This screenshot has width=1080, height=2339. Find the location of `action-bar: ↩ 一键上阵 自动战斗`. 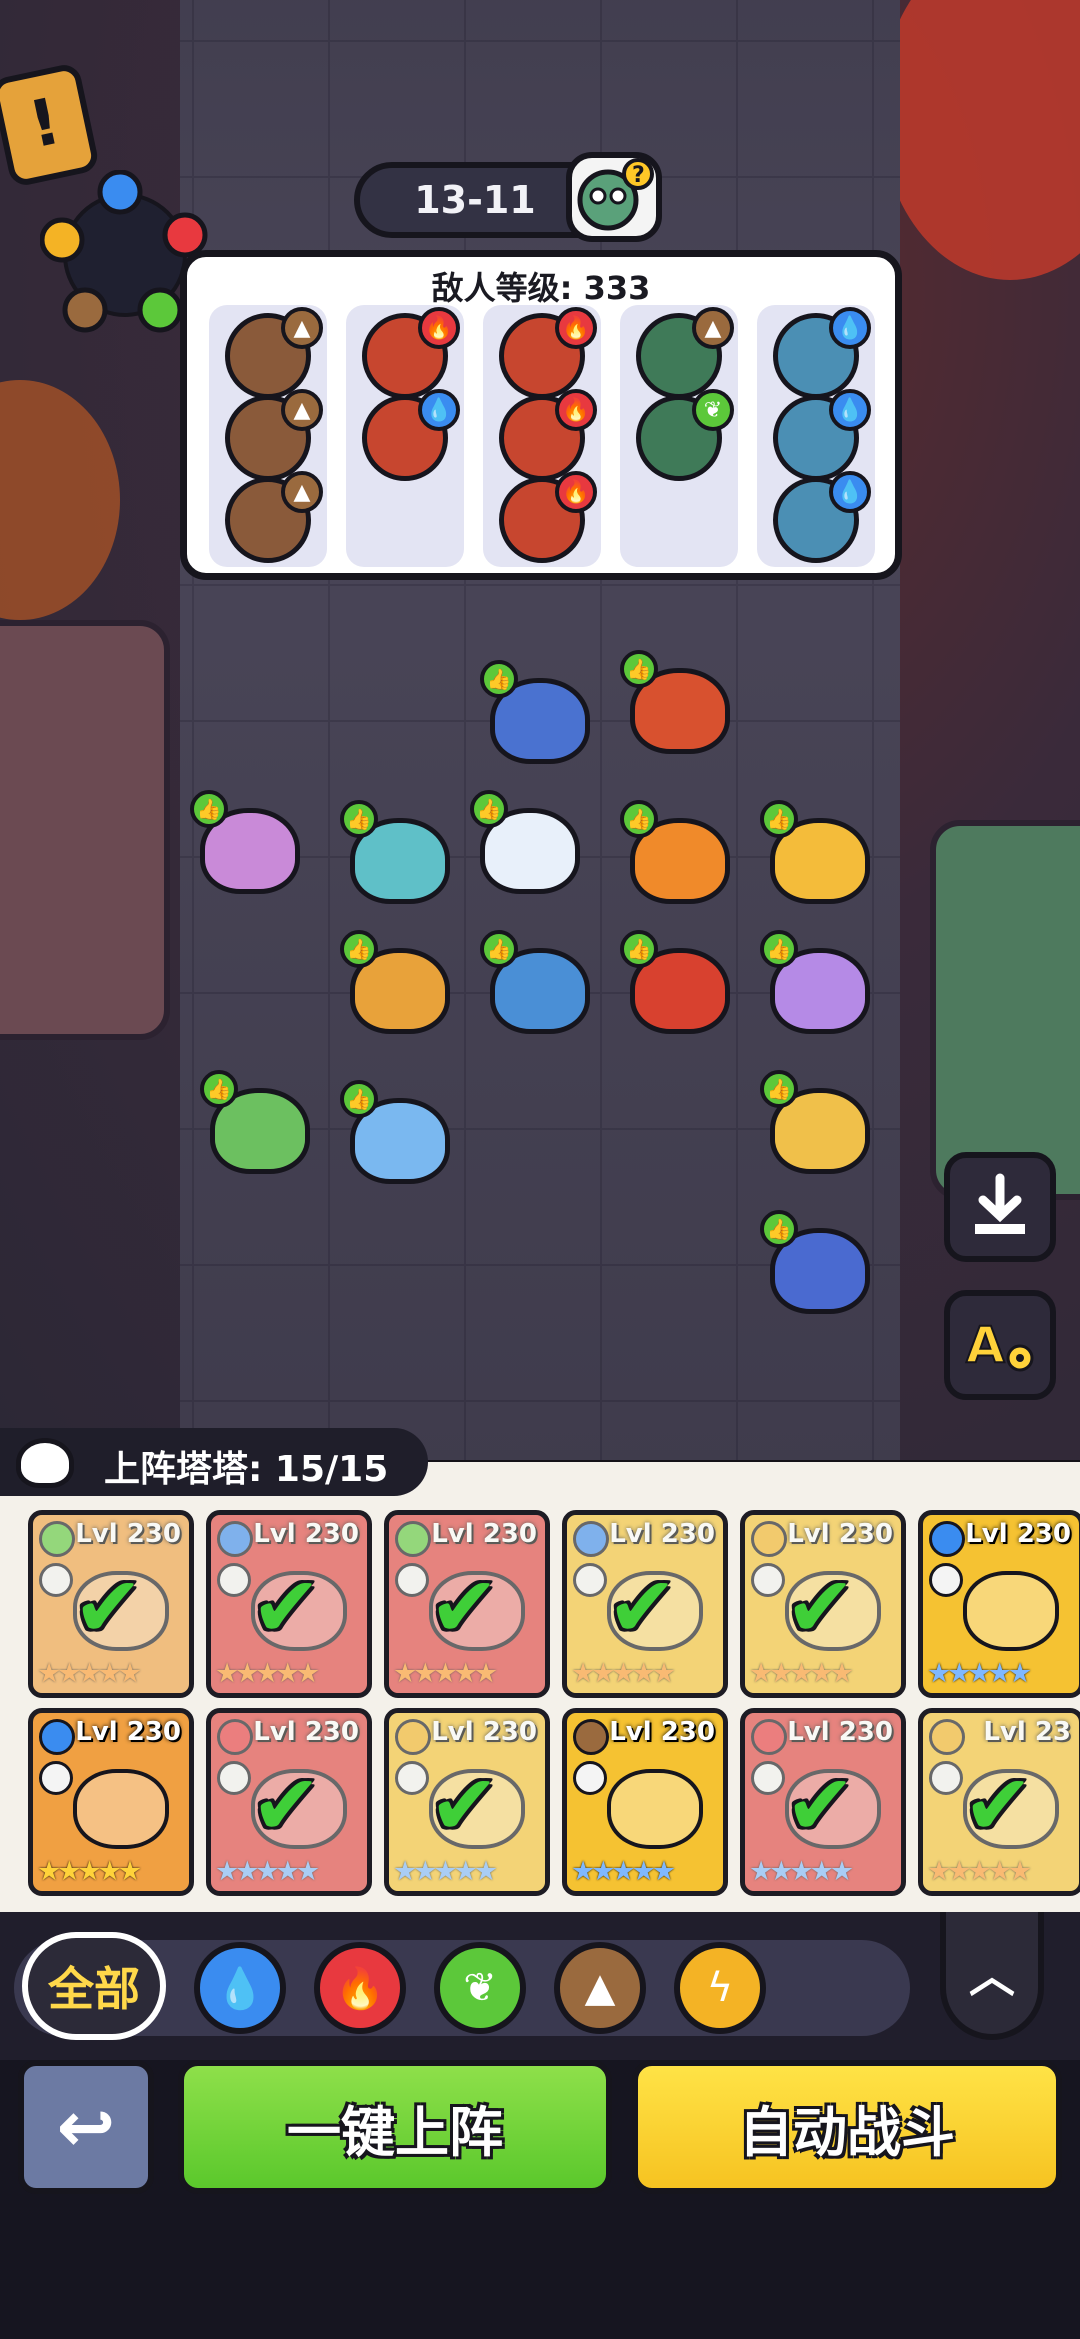

action-bar: ↩ 一键上阵 自动战斗 is located at coordinates (540, 2199).